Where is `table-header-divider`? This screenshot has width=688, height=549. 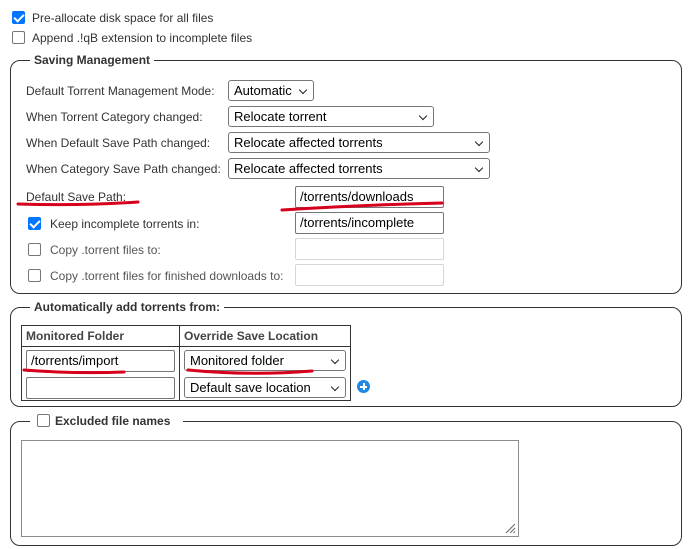 table-header-divider is located at coordinates (186, 346).